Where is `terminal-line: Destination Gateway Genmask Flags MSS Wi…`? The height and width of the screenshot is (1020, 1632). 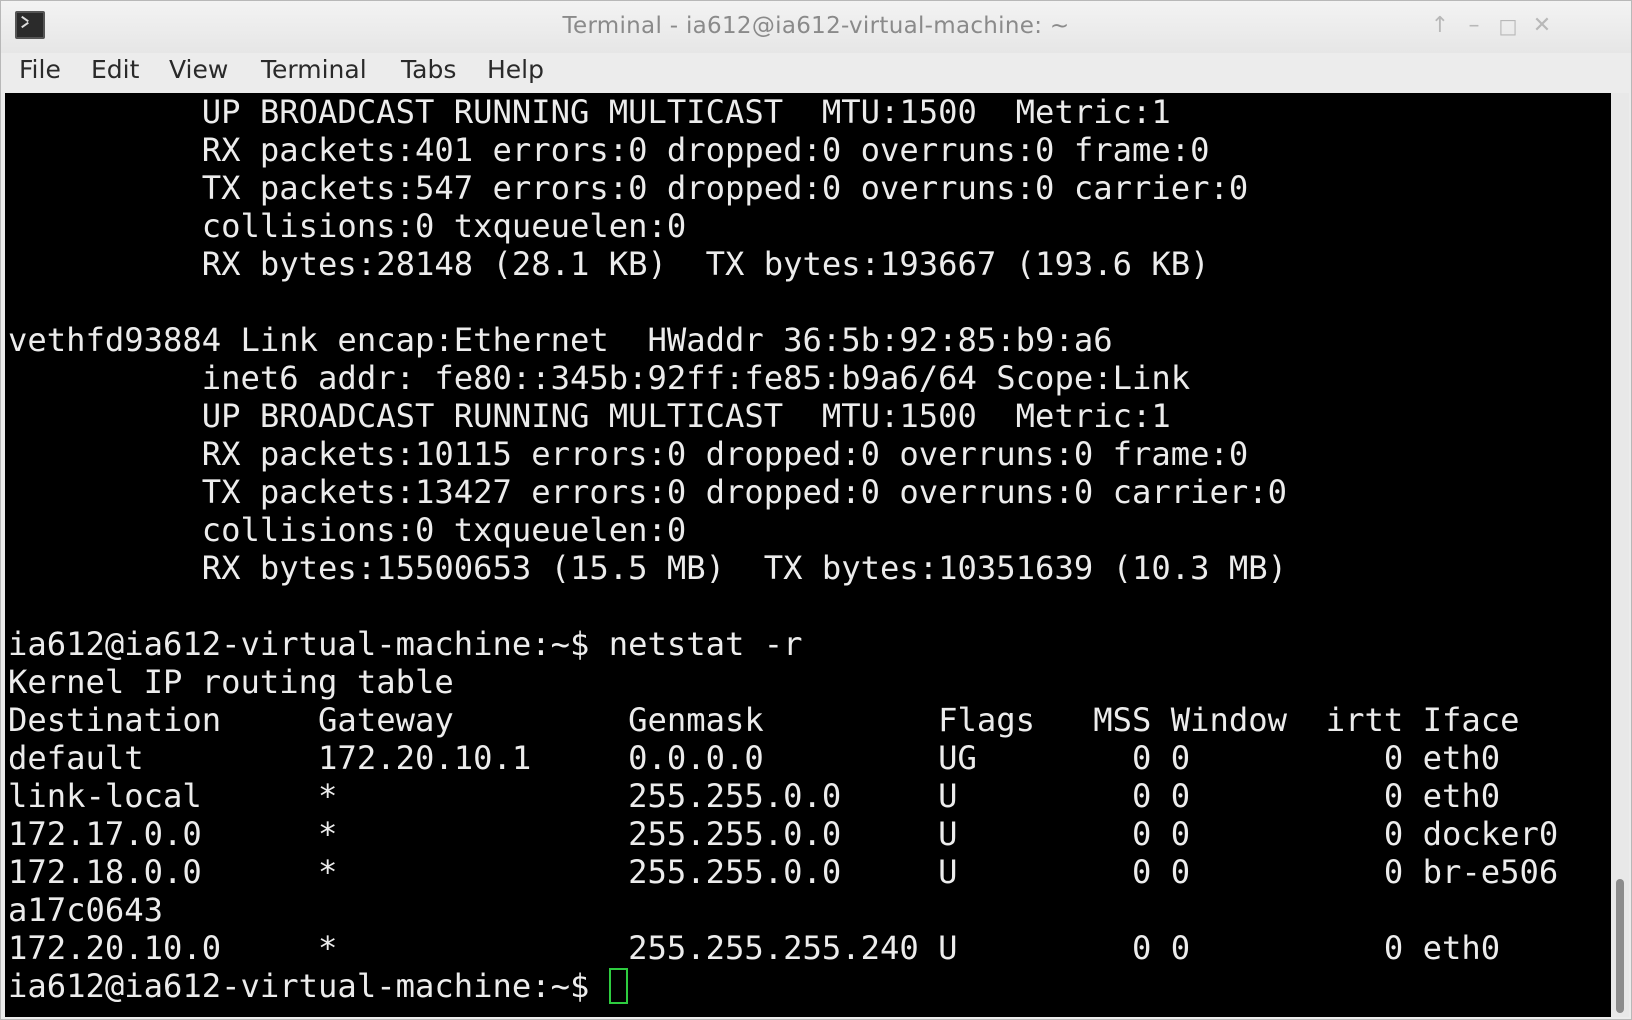 terminal-line: Destination Gateway Genmask Flags MSS Wi… is located at coordinates (764, 720).